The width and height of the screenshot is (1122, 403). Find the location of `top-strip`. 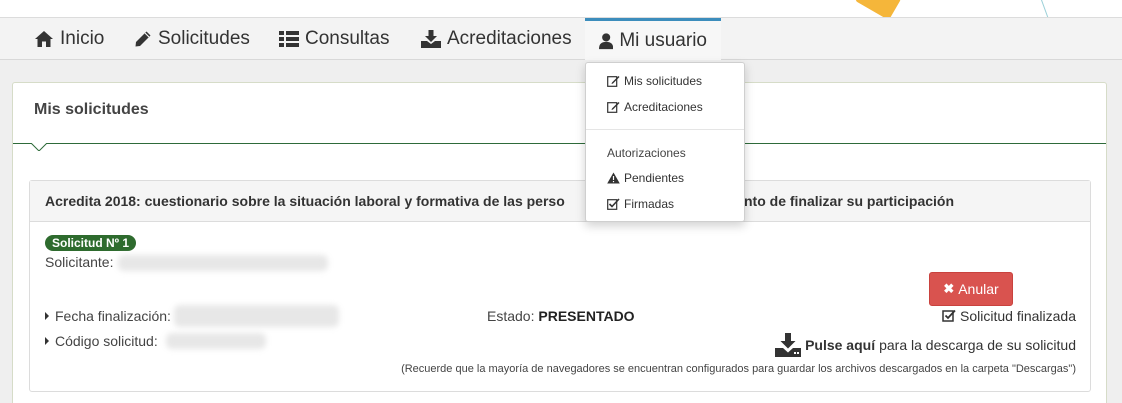

top-strip is located at coordinates (561, 9).